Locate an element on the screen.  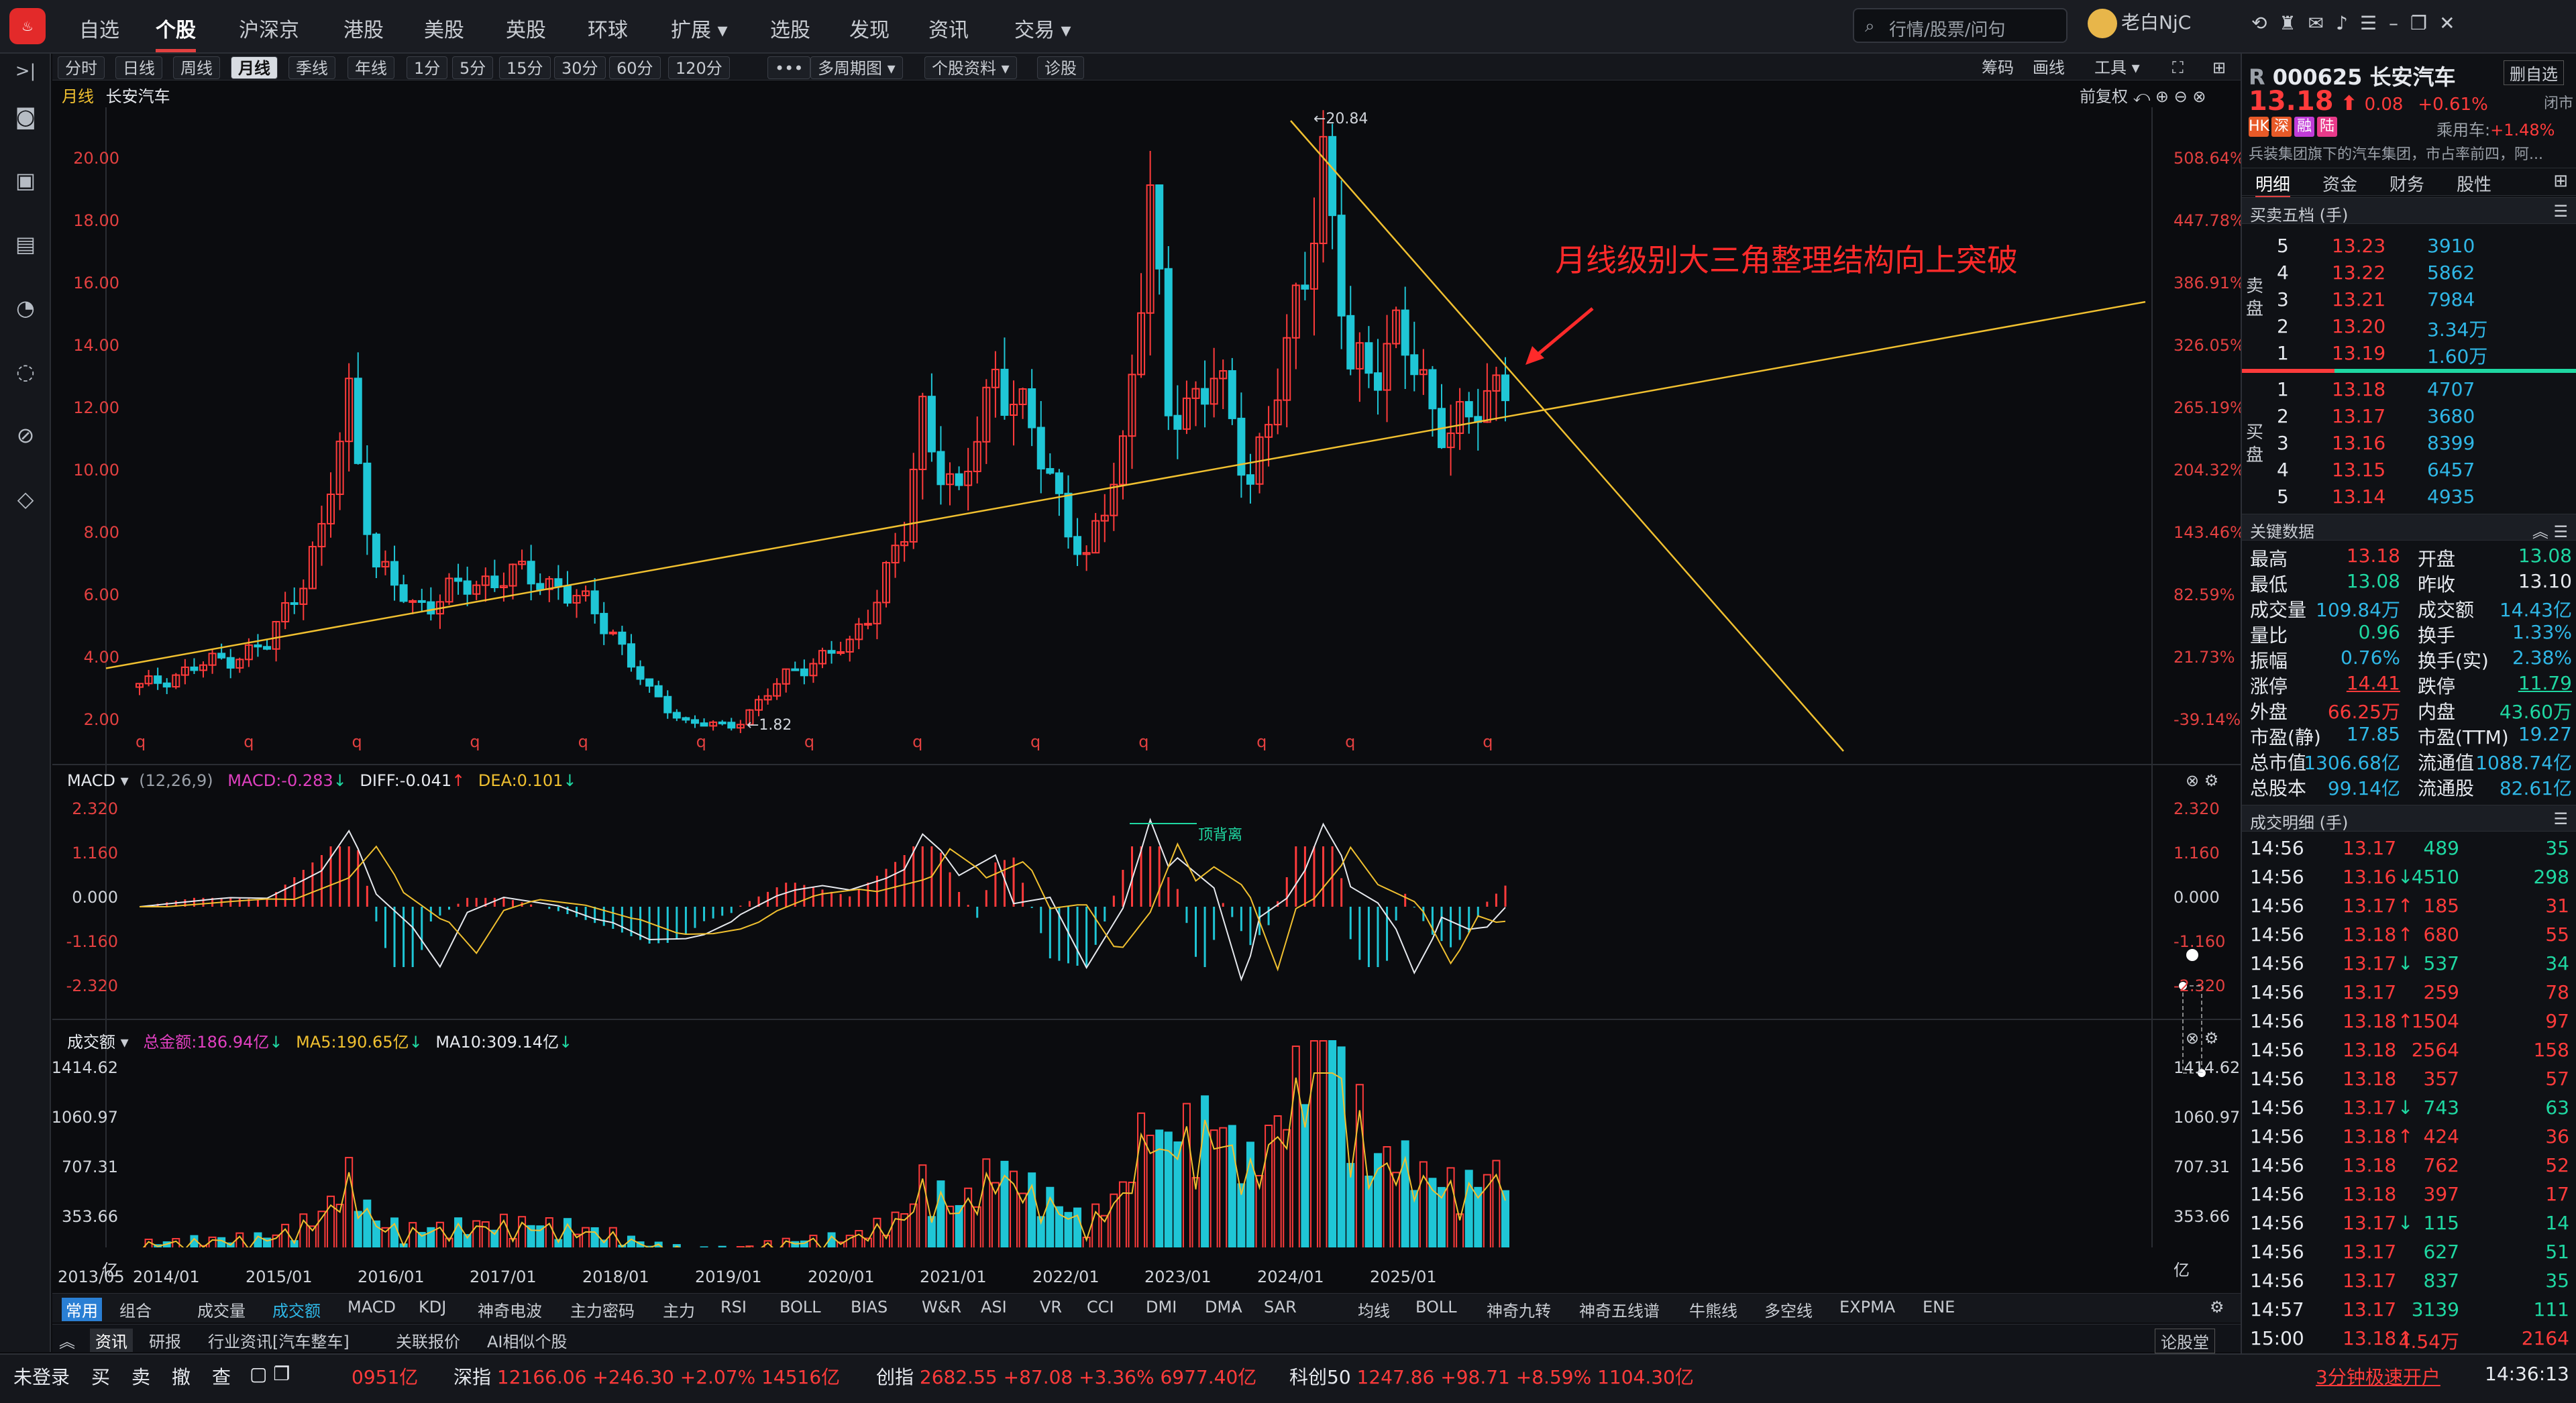
login-status: 未登录 is located at coordinates (41, 1377).